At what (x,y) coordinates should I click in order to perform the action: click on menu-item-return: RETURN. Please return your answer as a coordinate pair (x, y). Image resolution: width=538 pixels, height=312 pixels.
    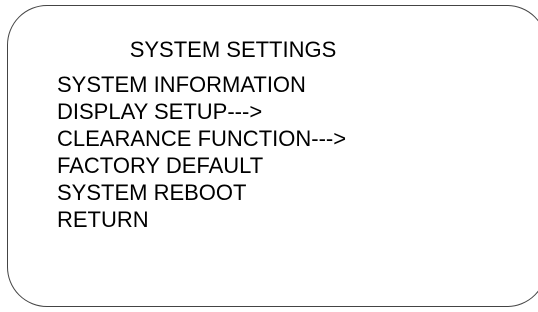
    Looking at the image, I should click on (201, 219).